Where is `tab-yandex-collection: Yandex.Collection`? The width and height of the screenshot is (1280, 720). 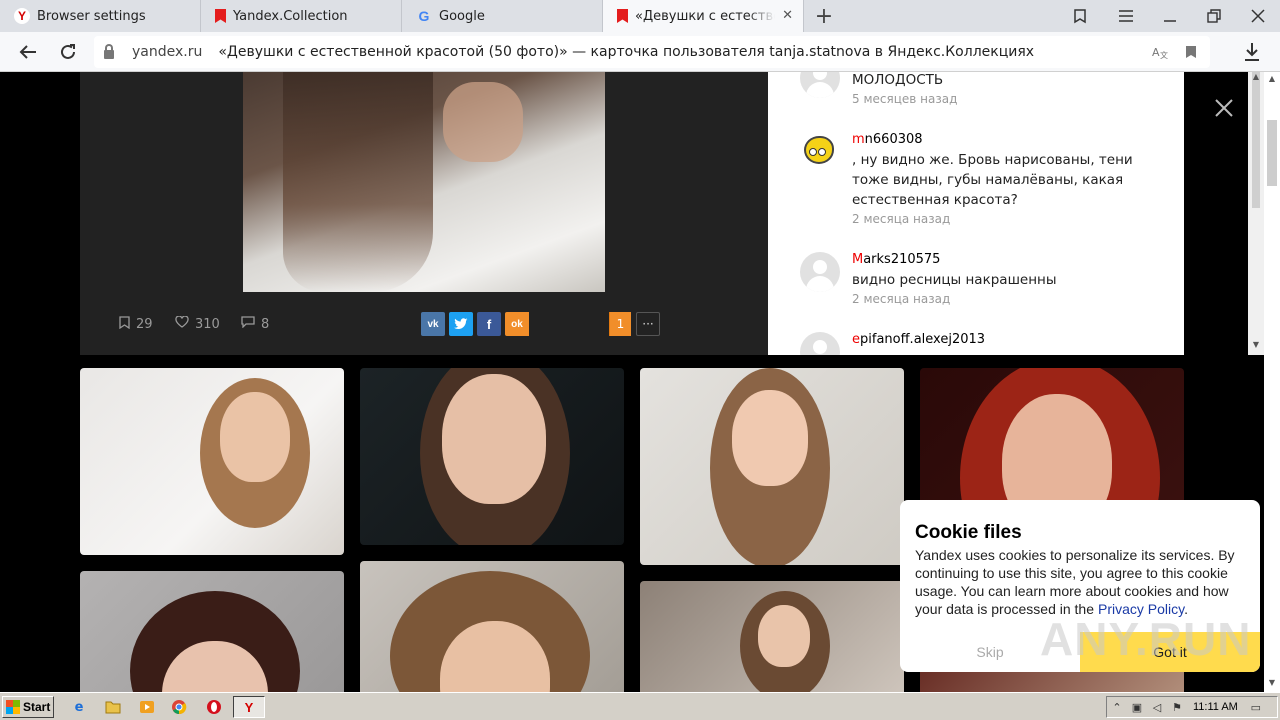 tab-yandex-collection: Yandex.Collection is located at coordinates (301, 16).